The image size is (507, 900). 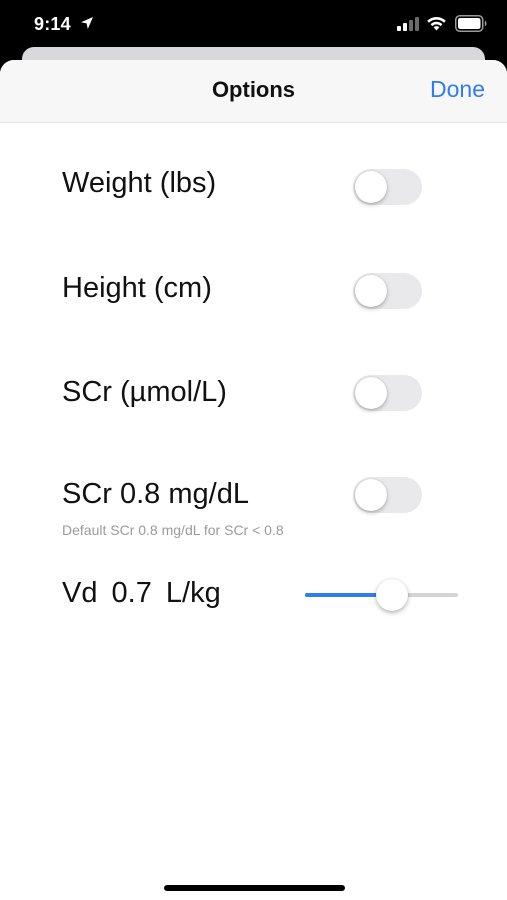 What do you see at coordinates (408, 24) in the screenshot?
I see `cellular-signal-icon` at bounding box center [408, 24].